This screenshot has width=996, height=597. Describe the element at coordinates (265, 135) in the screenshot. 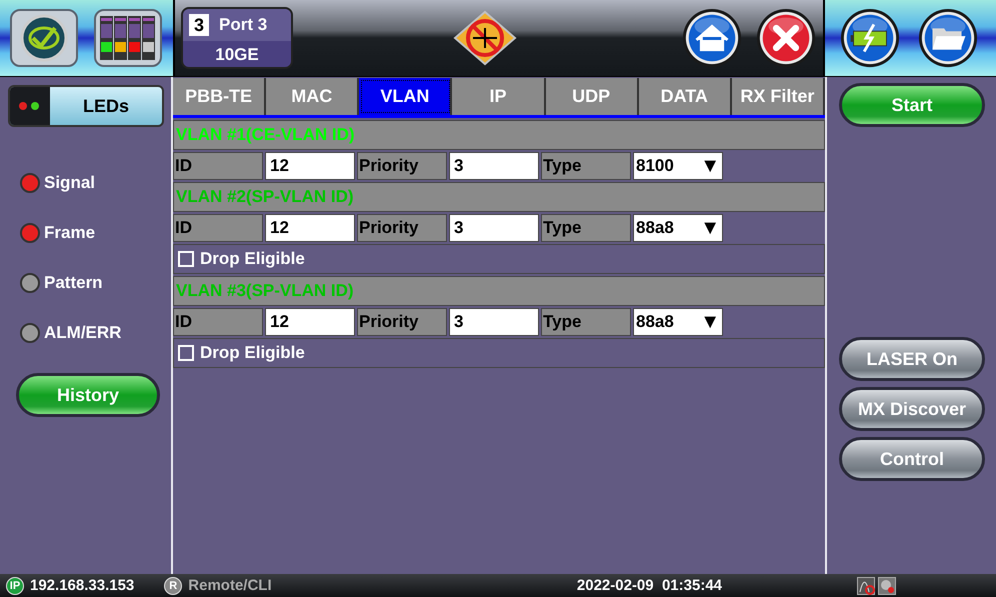

I see `section-title: VLAN #1(CE-VLAN ID)` at that location.